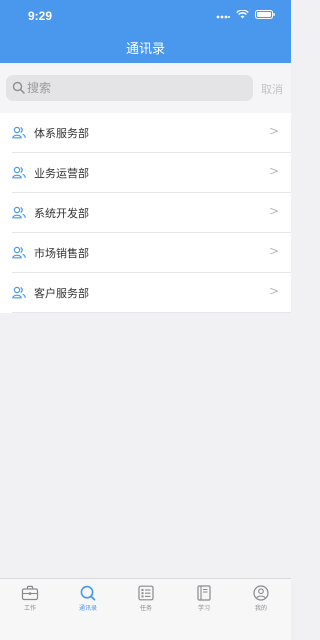 The height and width of the screenshot is (640, 320). I want to click on tab-work: 工作, so click(30, 598).